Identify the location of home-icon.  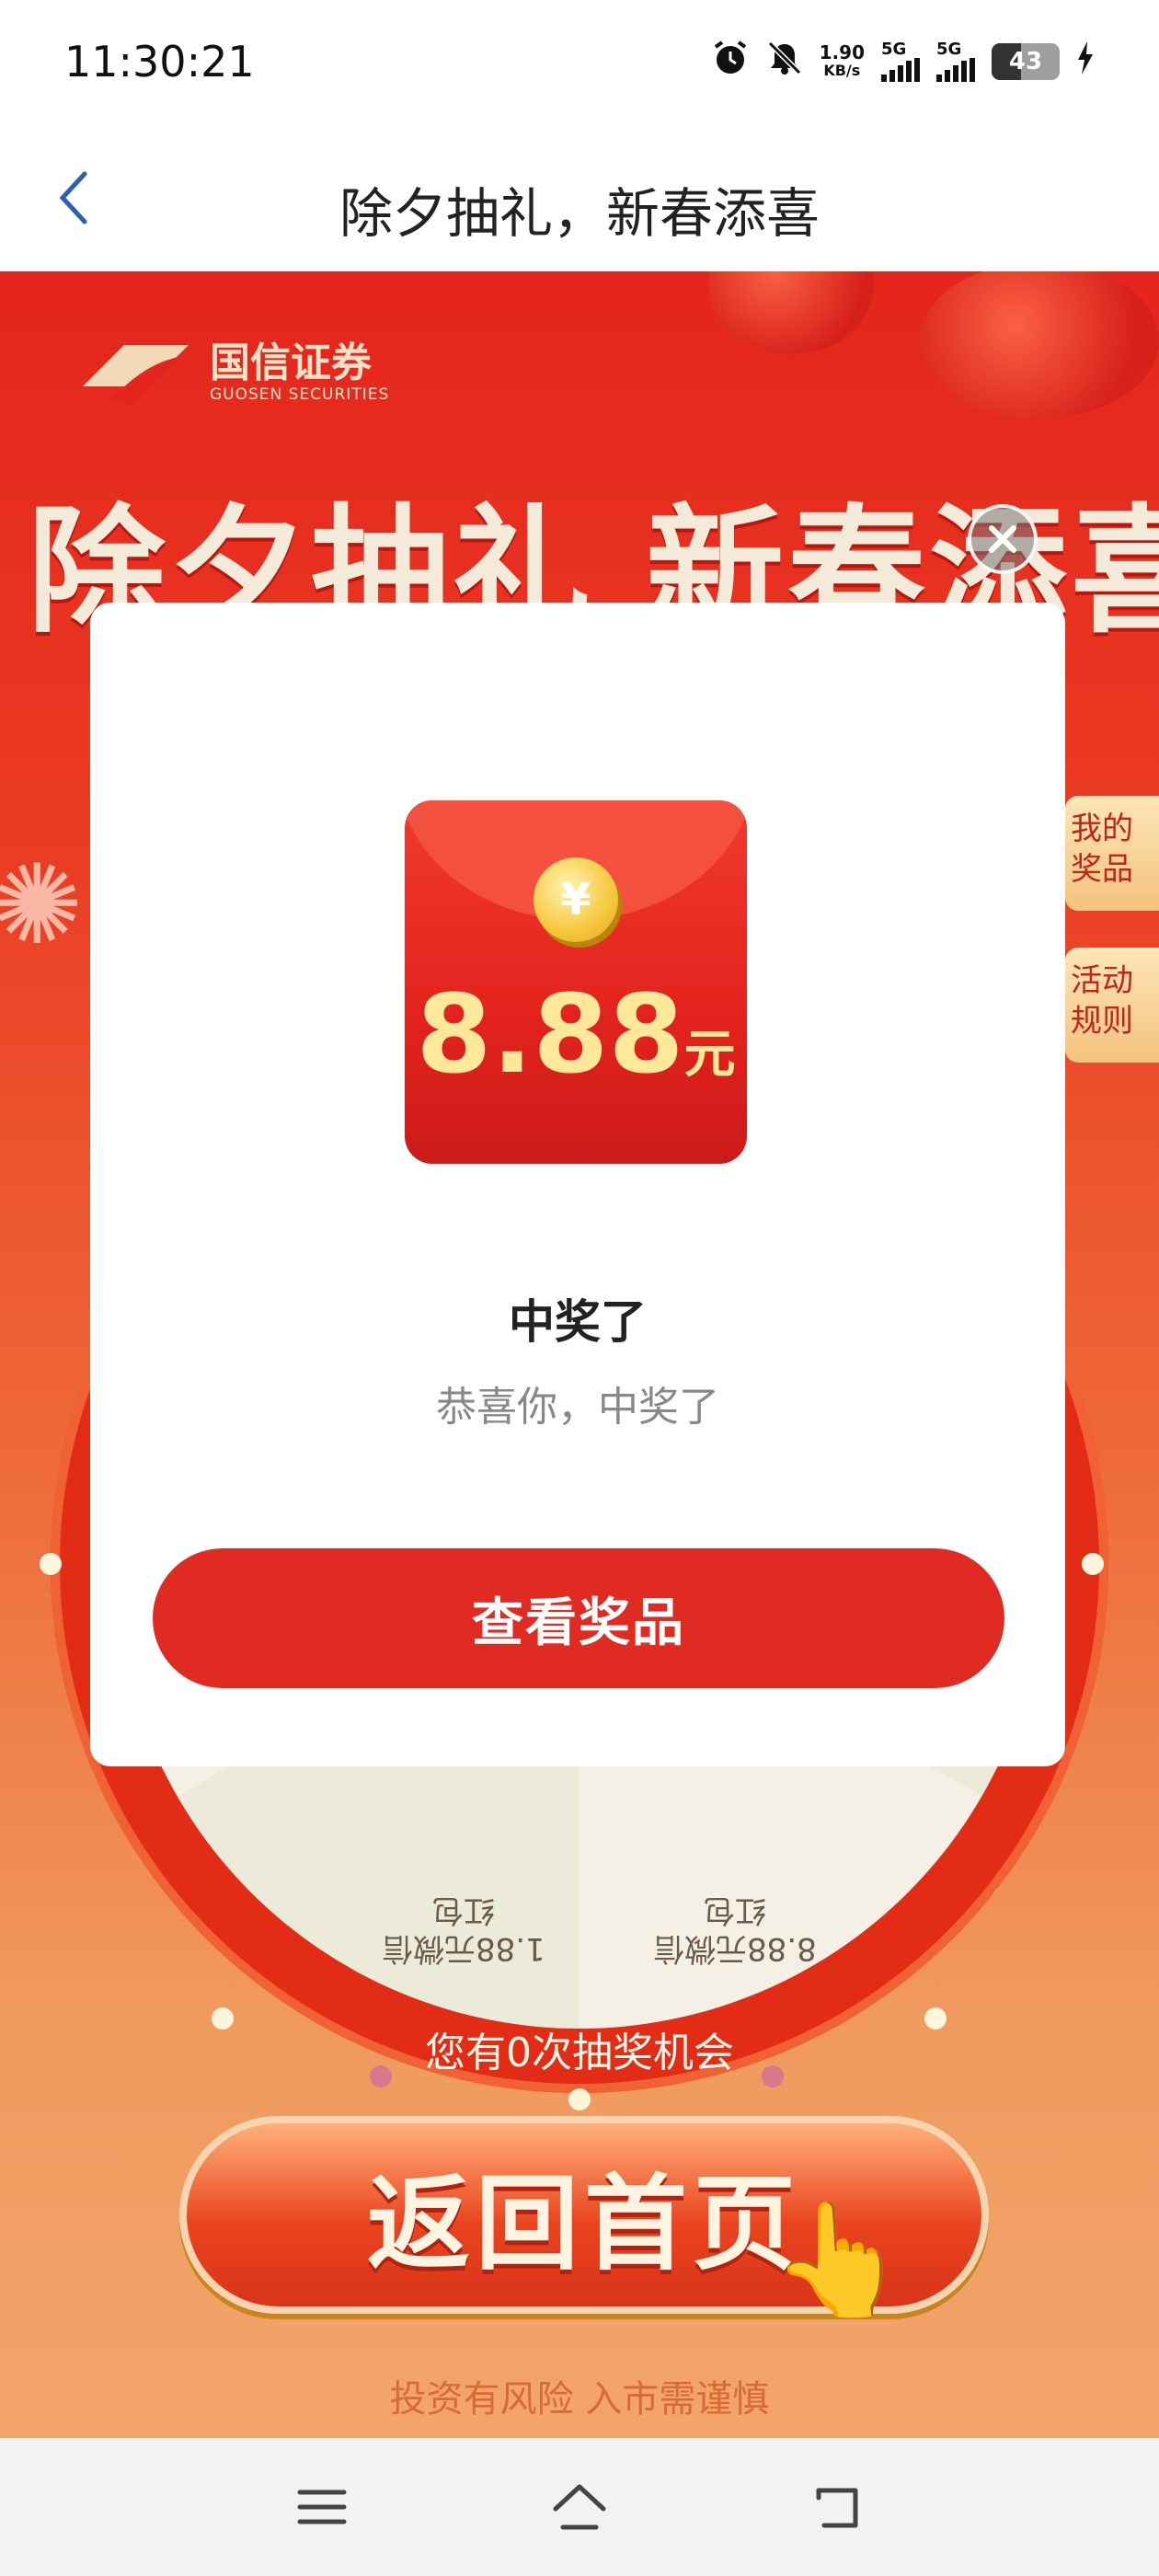
(579, 2507).